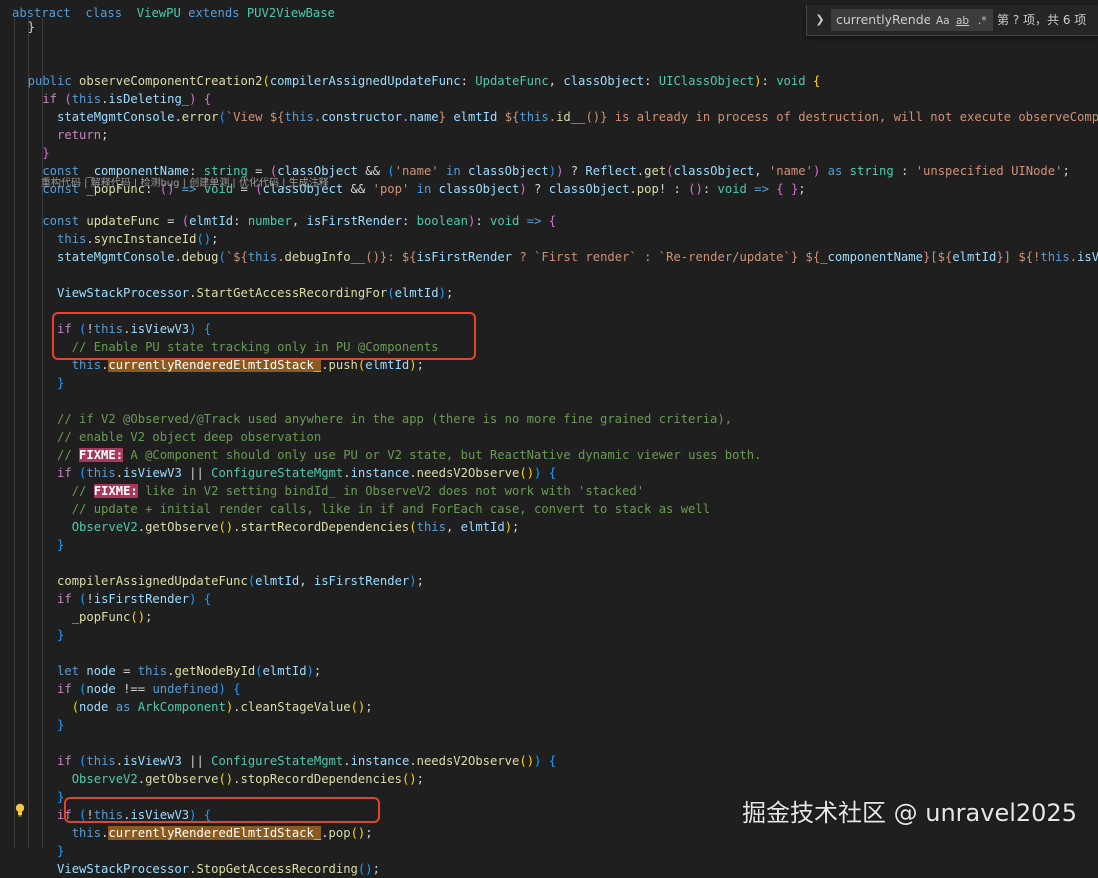  Describe the element at coordinates (416, 171) in the screenshot. I see `code-token: 'name'` at that location.